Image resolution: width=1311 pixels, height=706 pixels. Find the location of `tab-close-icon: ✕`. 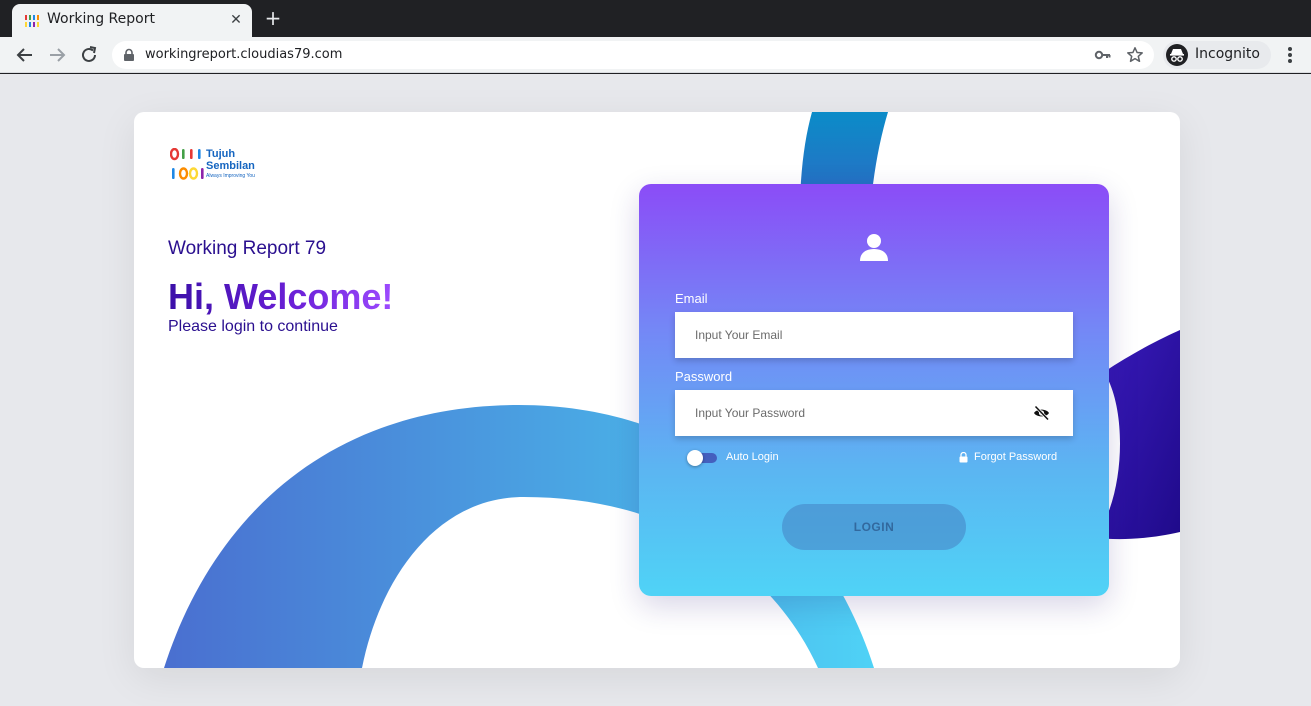

tab-close-icon: ✕ is located at coordinates (236, 20).